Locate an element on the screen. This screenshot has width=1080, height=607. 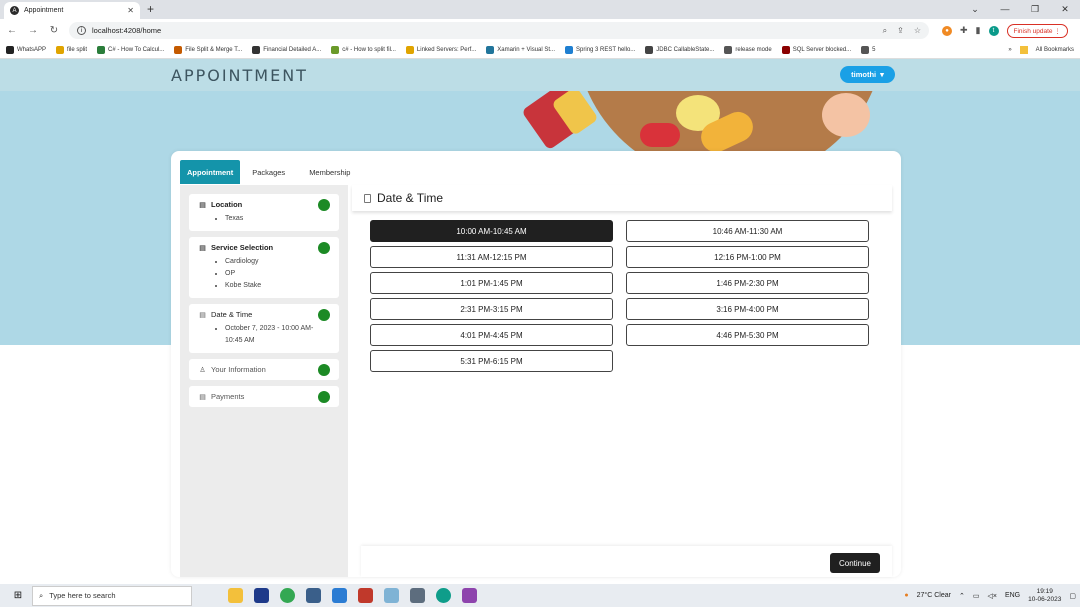
close-tab-icon: ✕ is located at coordinates (130, 10).